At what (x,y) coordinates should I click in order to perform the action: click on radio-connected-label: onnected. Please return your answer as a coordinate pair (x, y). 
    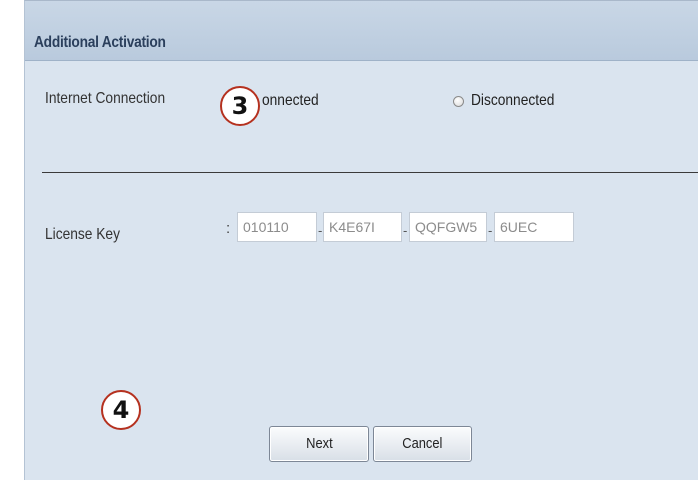
    Looking at the image, I should click on (290, 101).